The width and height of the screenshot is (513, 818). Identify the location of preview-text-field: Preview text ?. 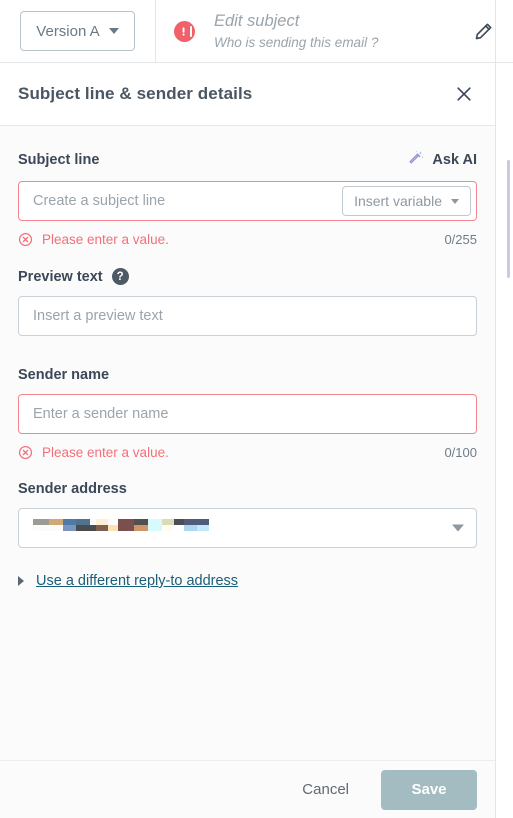
(247, 302).